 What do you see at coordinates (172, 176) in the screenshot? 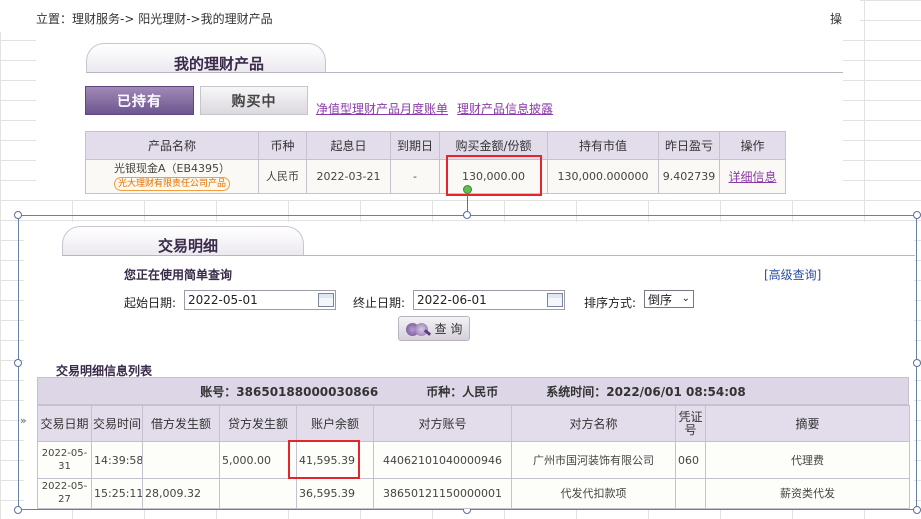
I see `product-name-cell: 光银现金A（EB4395） 光大理财有限责任公司产品` at bounding box center [172, 176].